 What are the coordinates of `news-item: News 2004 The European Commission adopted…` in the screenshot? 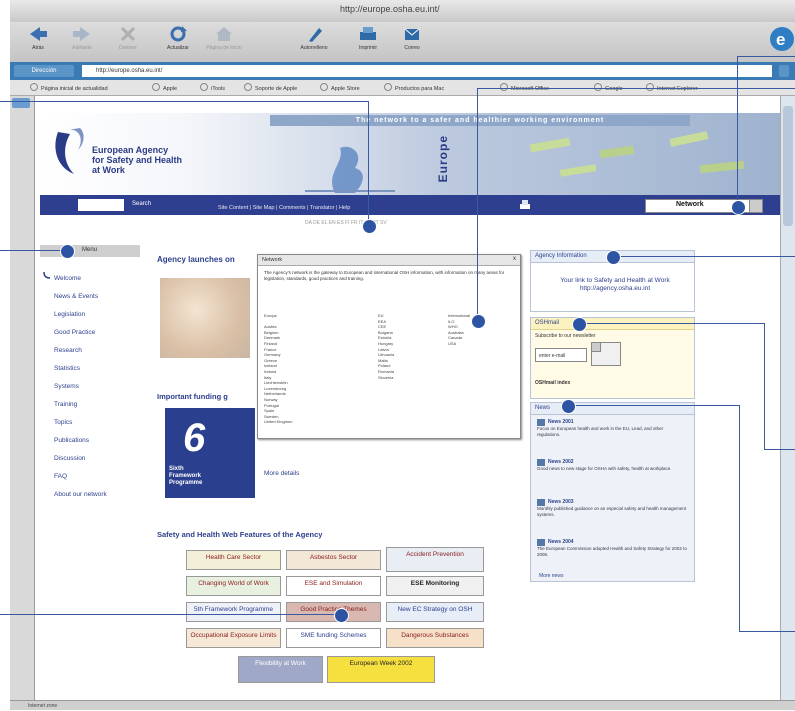 It's located at (612, 548).